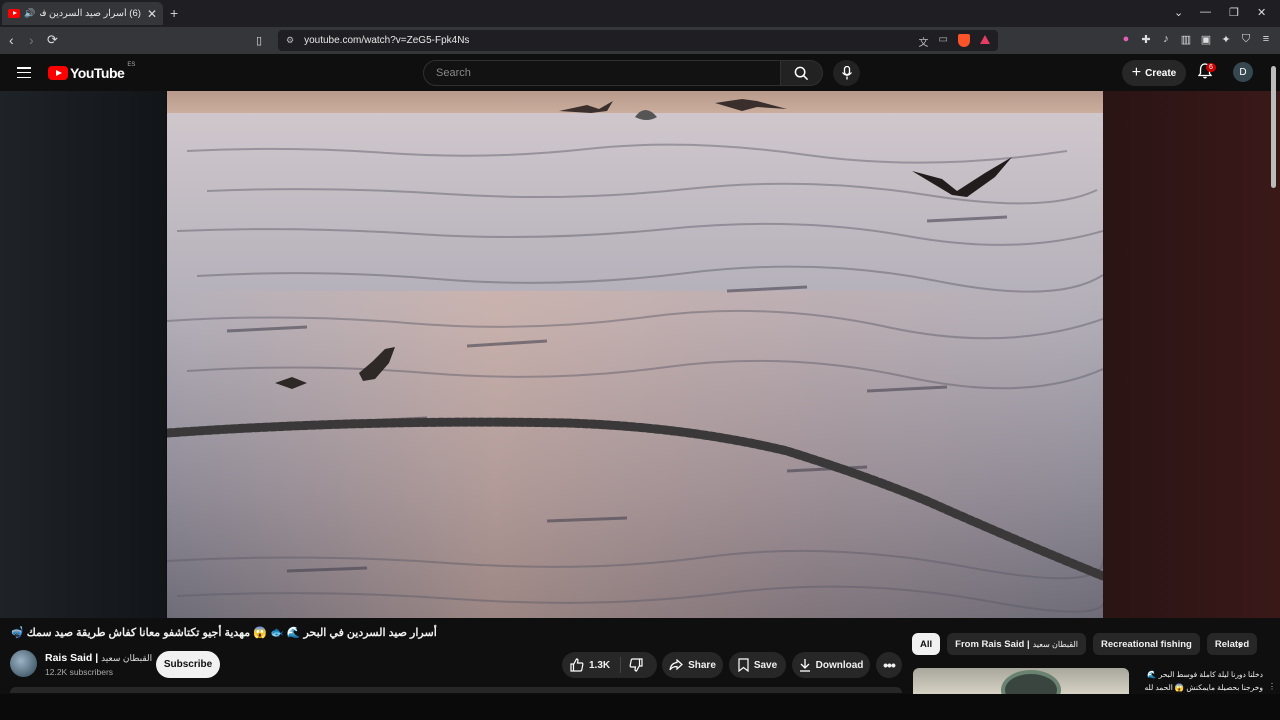 The width and height of the screenshot is (1280, 720). What do you see at coordinates (11, 40) in the screenshot?
I see `back-icon: ‹` at bounding box center [11, 40].